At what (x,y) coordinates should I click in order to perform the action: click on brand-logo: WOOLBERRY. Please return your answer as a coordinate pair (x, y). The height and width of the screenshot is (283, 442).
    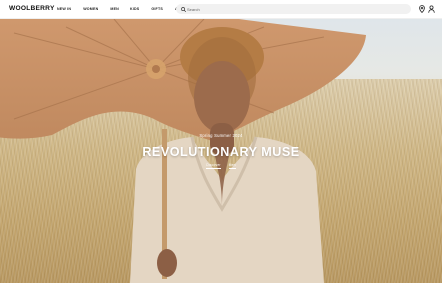
    Looking at the image, I should click on (32, 8).